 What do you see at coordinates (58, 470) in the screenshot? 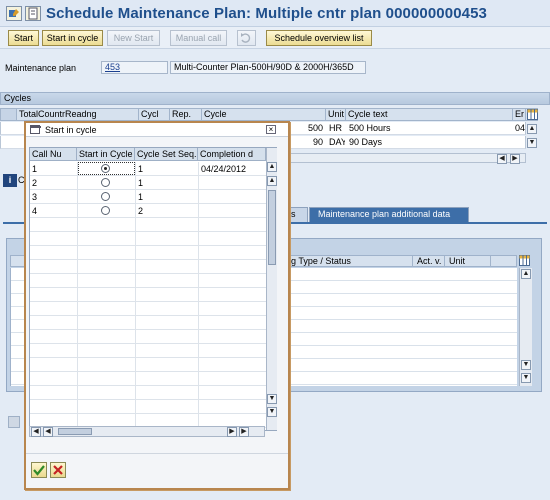
I see `cancel-icon` at bounding box center [58, 470].